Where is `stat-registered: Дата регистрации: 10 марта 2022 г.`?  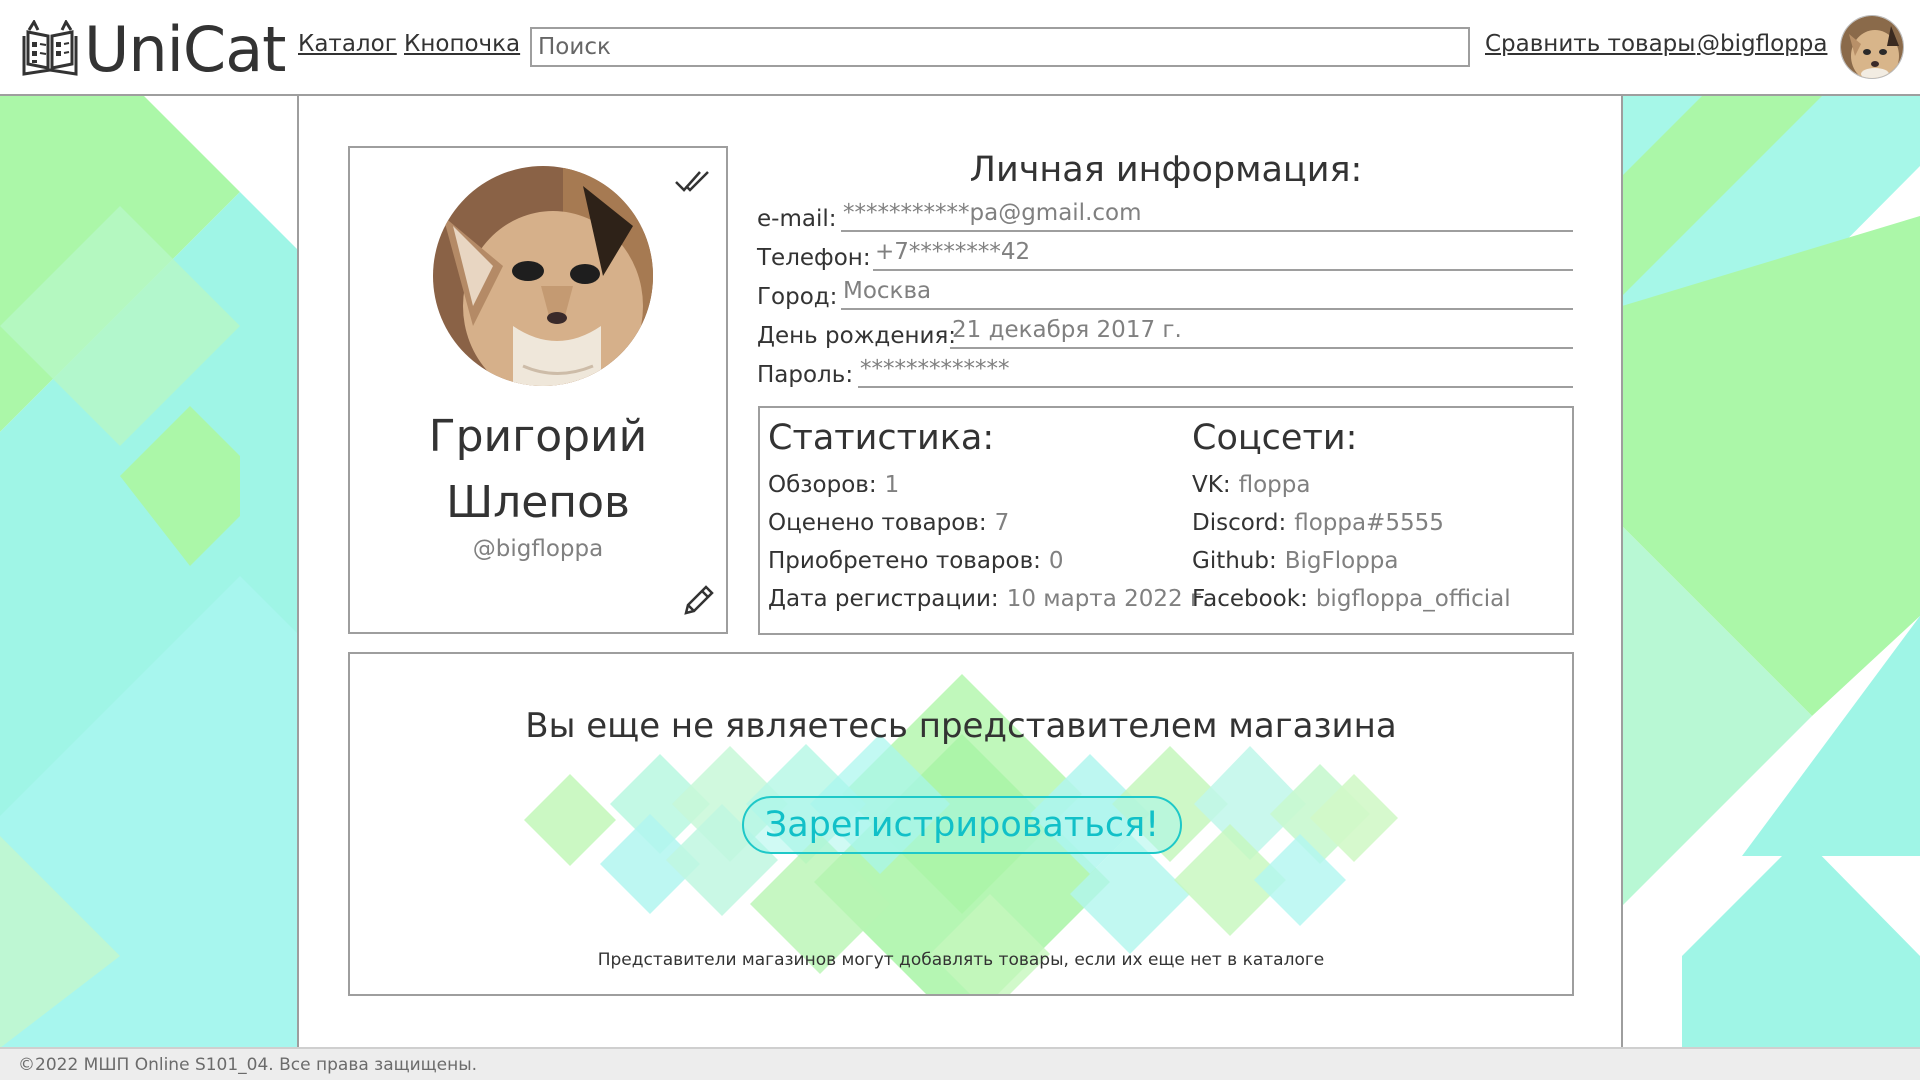
stat-registered: Дата регистрации: 10 марта 2022 г. is located at coordinates (988, 599).